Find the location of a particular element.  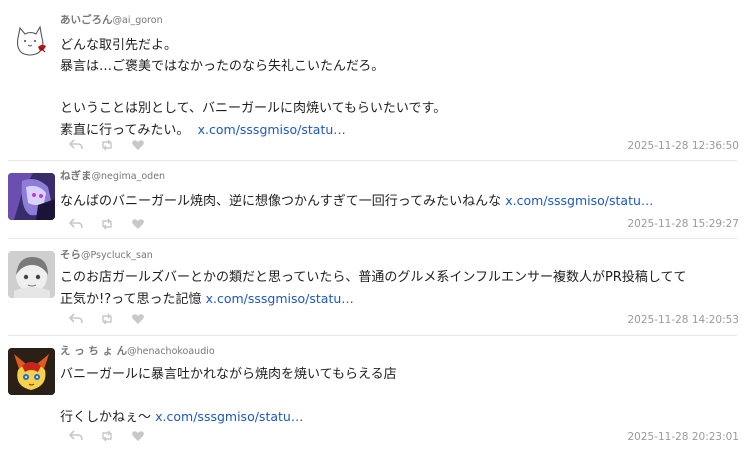

user-handle: @henachokoaudio is located at coordinates (171, 351).